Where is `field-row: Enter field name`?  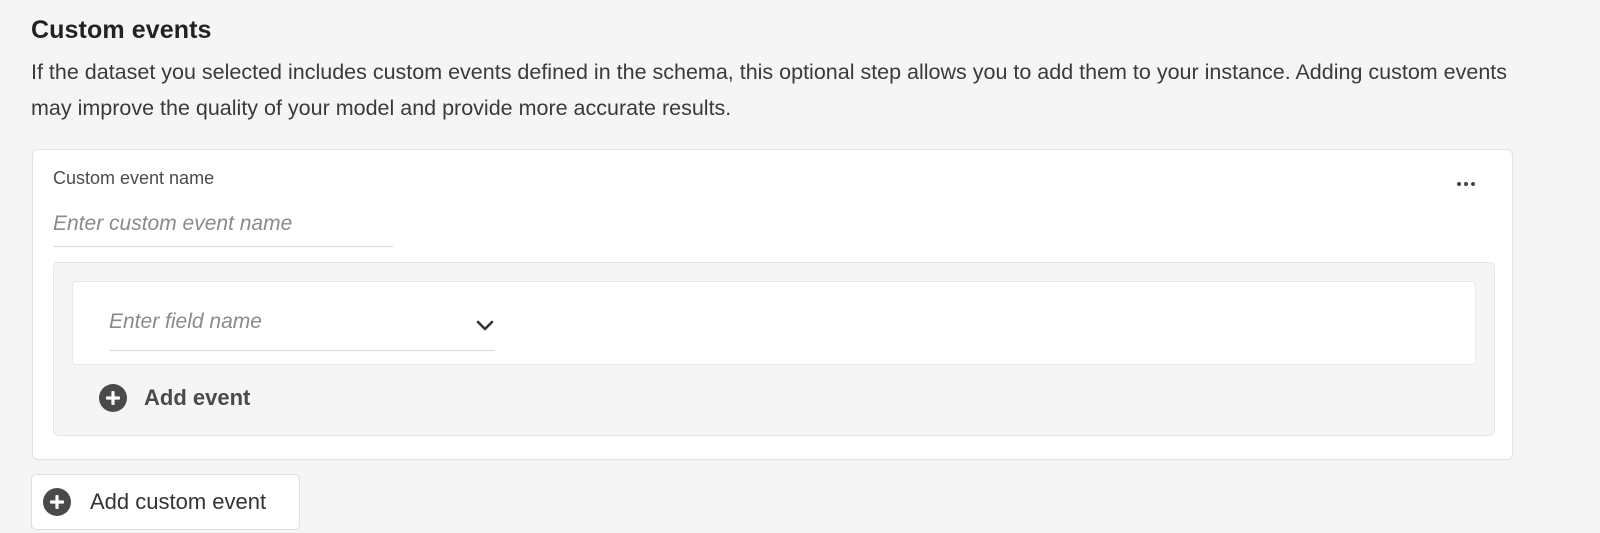 field-row: Enter field name is located at coordinates (774, 323).